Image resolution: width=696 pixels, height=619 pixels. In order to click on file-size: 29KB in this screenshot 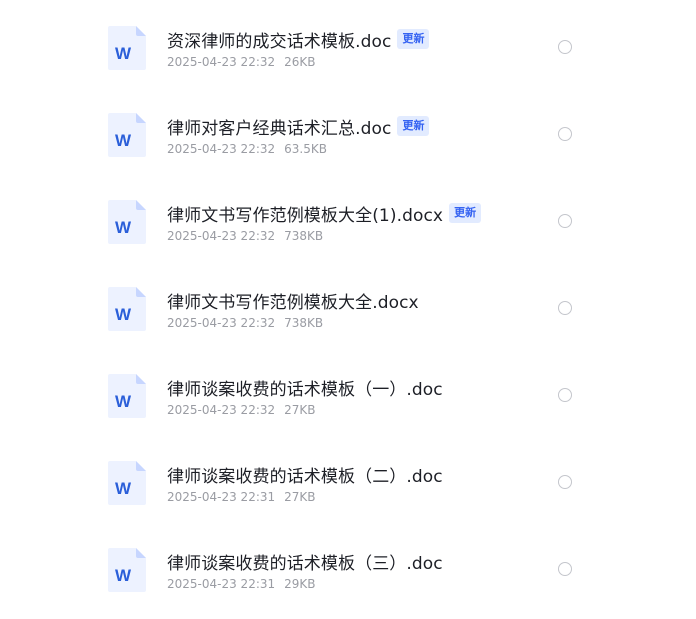, I will do `click(300, 584)`.